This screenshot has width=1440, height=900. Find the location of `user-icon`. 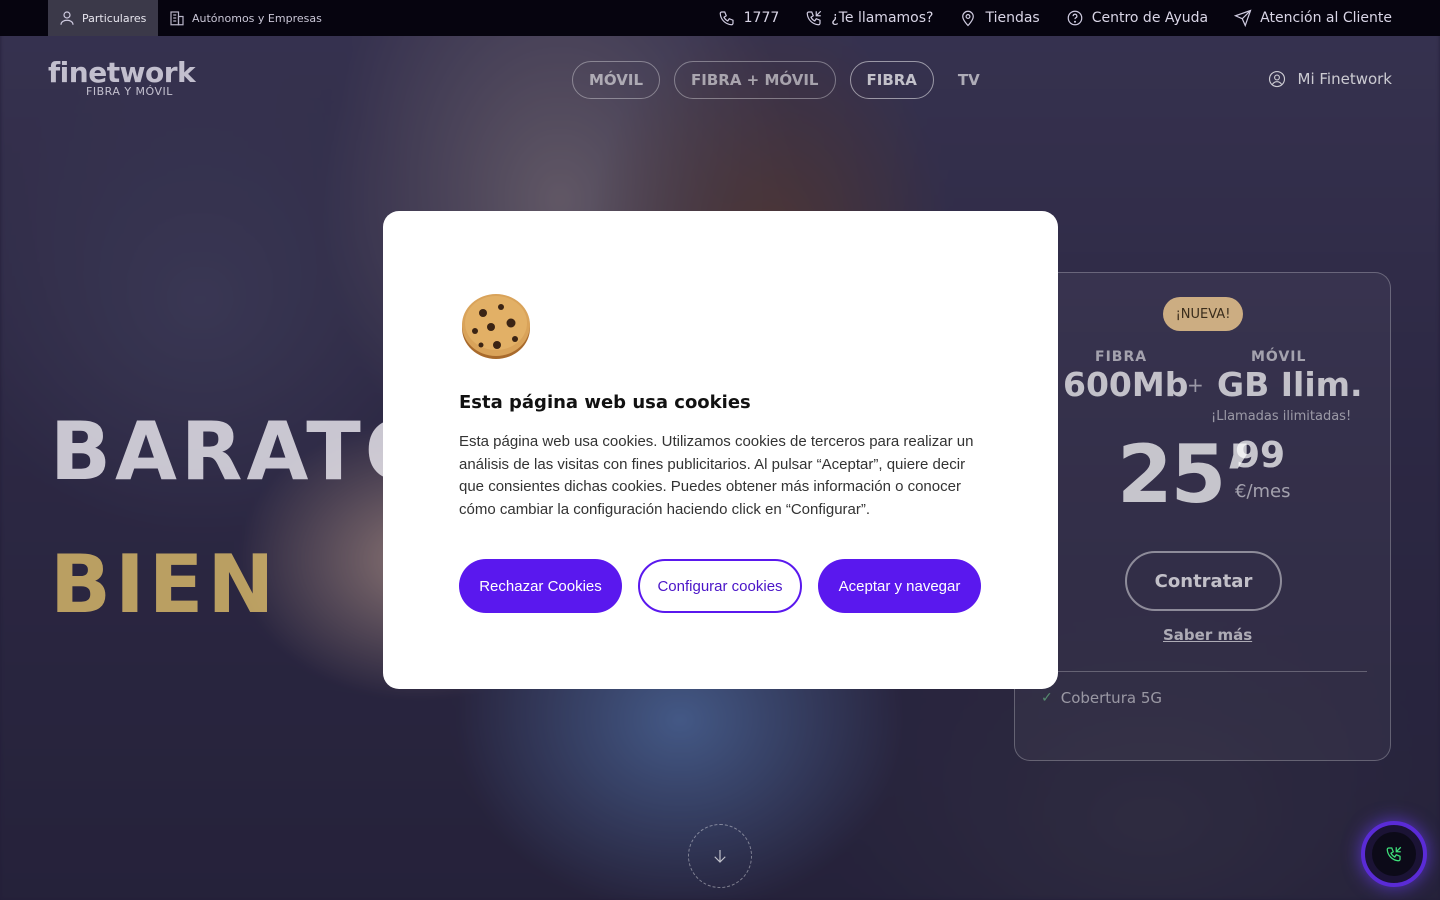

user-icon is located at coordinates (67, 18).